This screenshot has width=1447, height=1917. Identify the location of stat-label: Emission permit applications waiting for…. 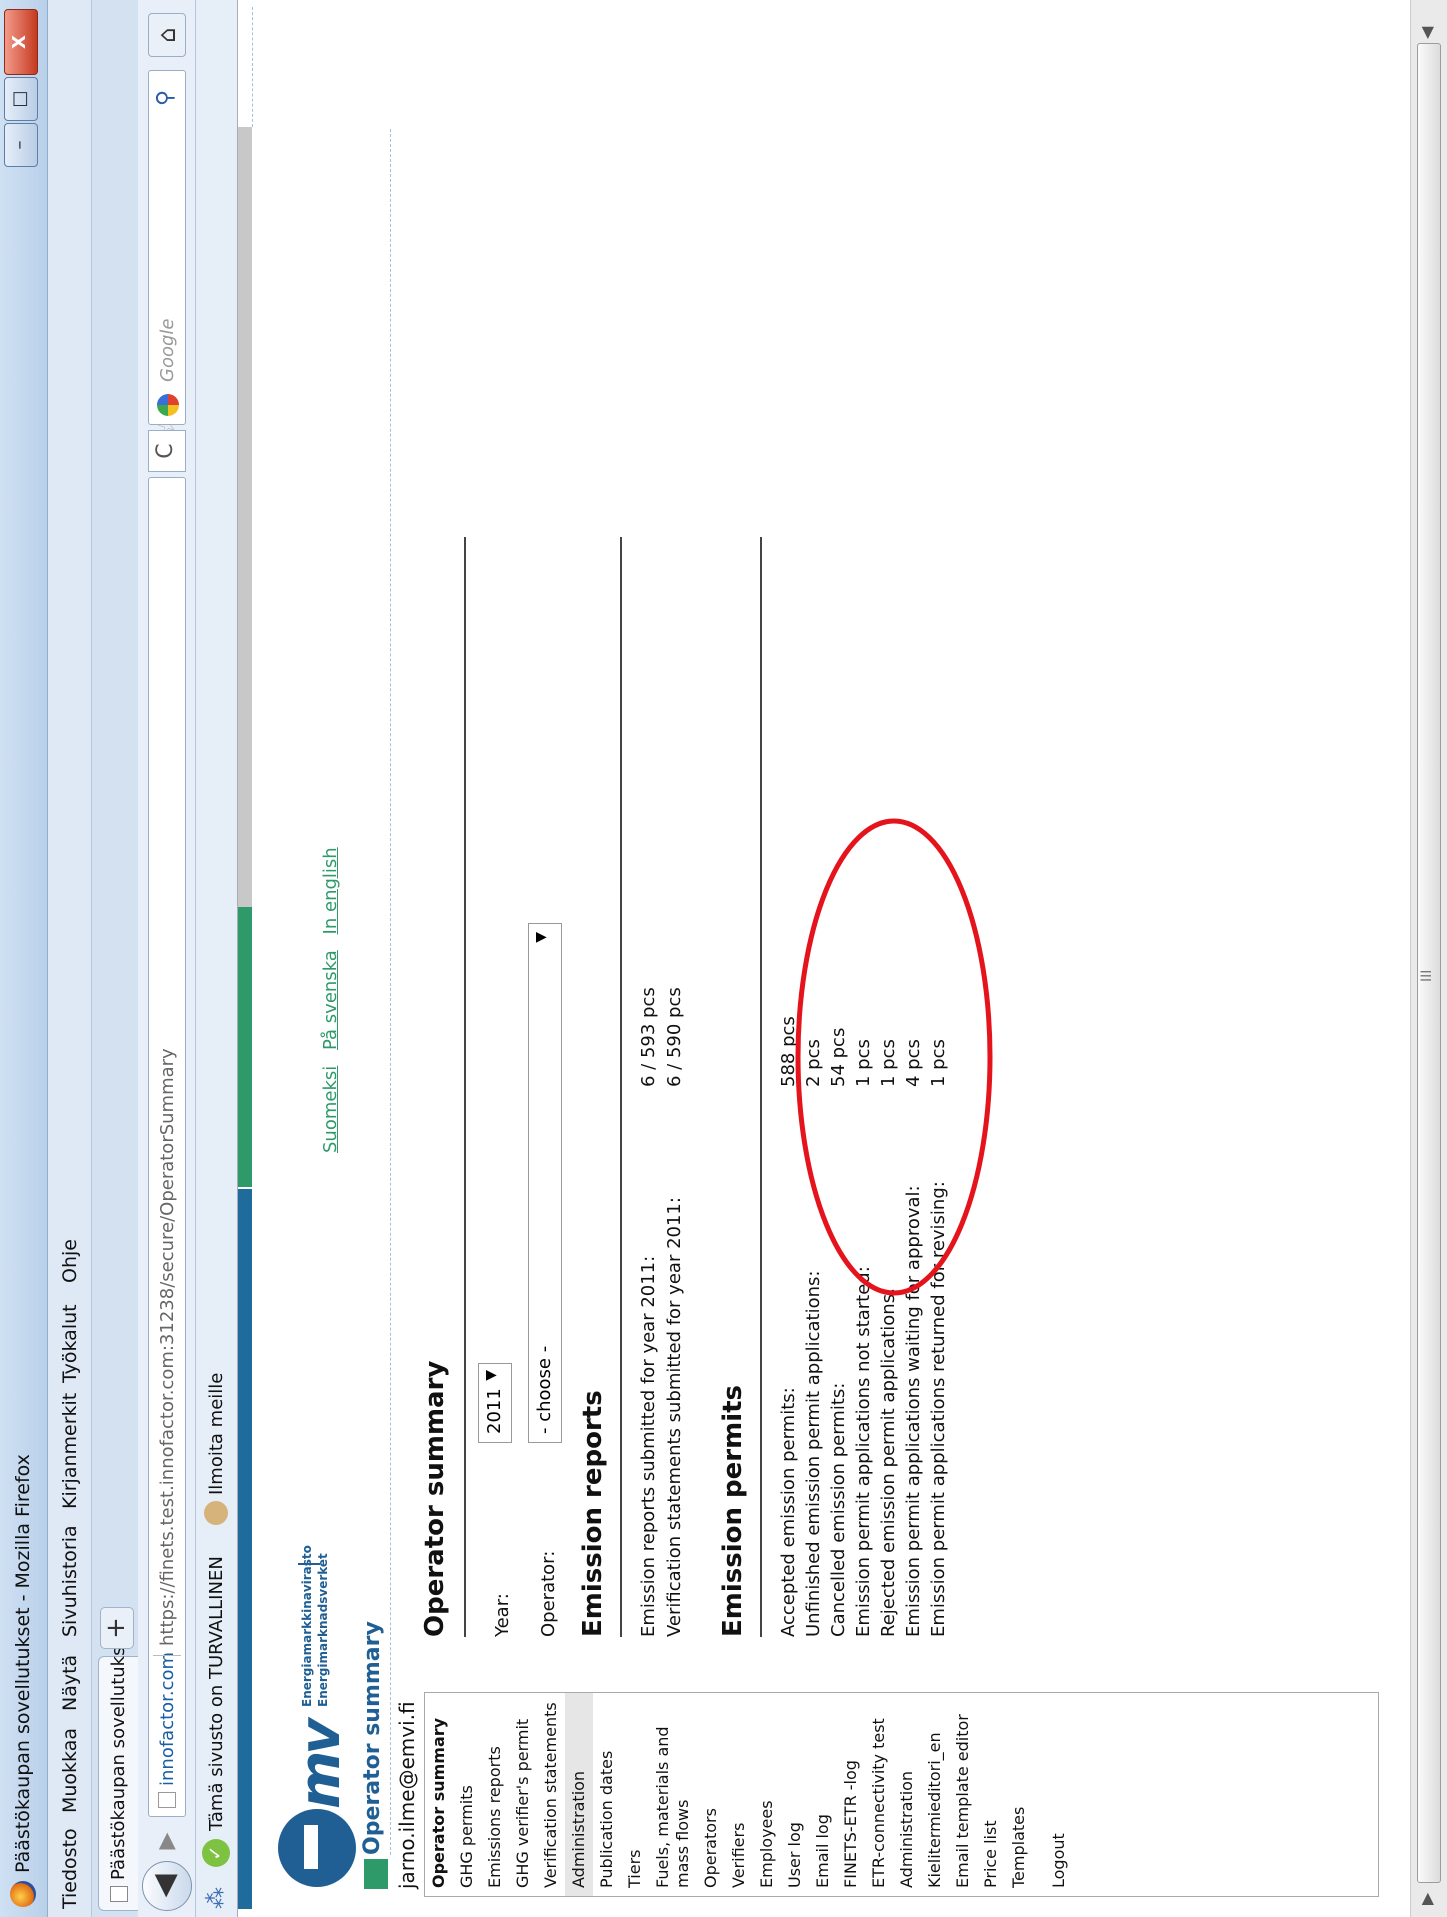
(913, 1411).